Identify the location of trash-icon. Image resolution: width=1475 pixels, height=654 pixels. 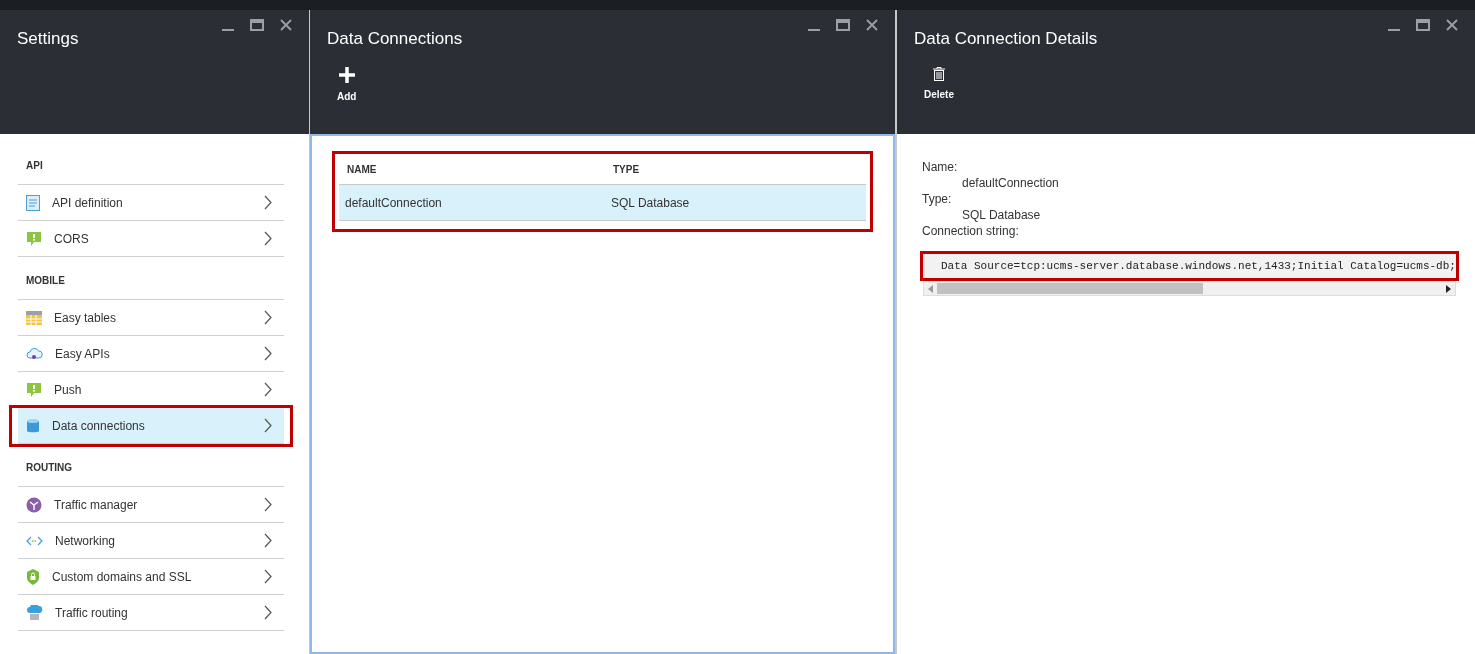
(939, 74).